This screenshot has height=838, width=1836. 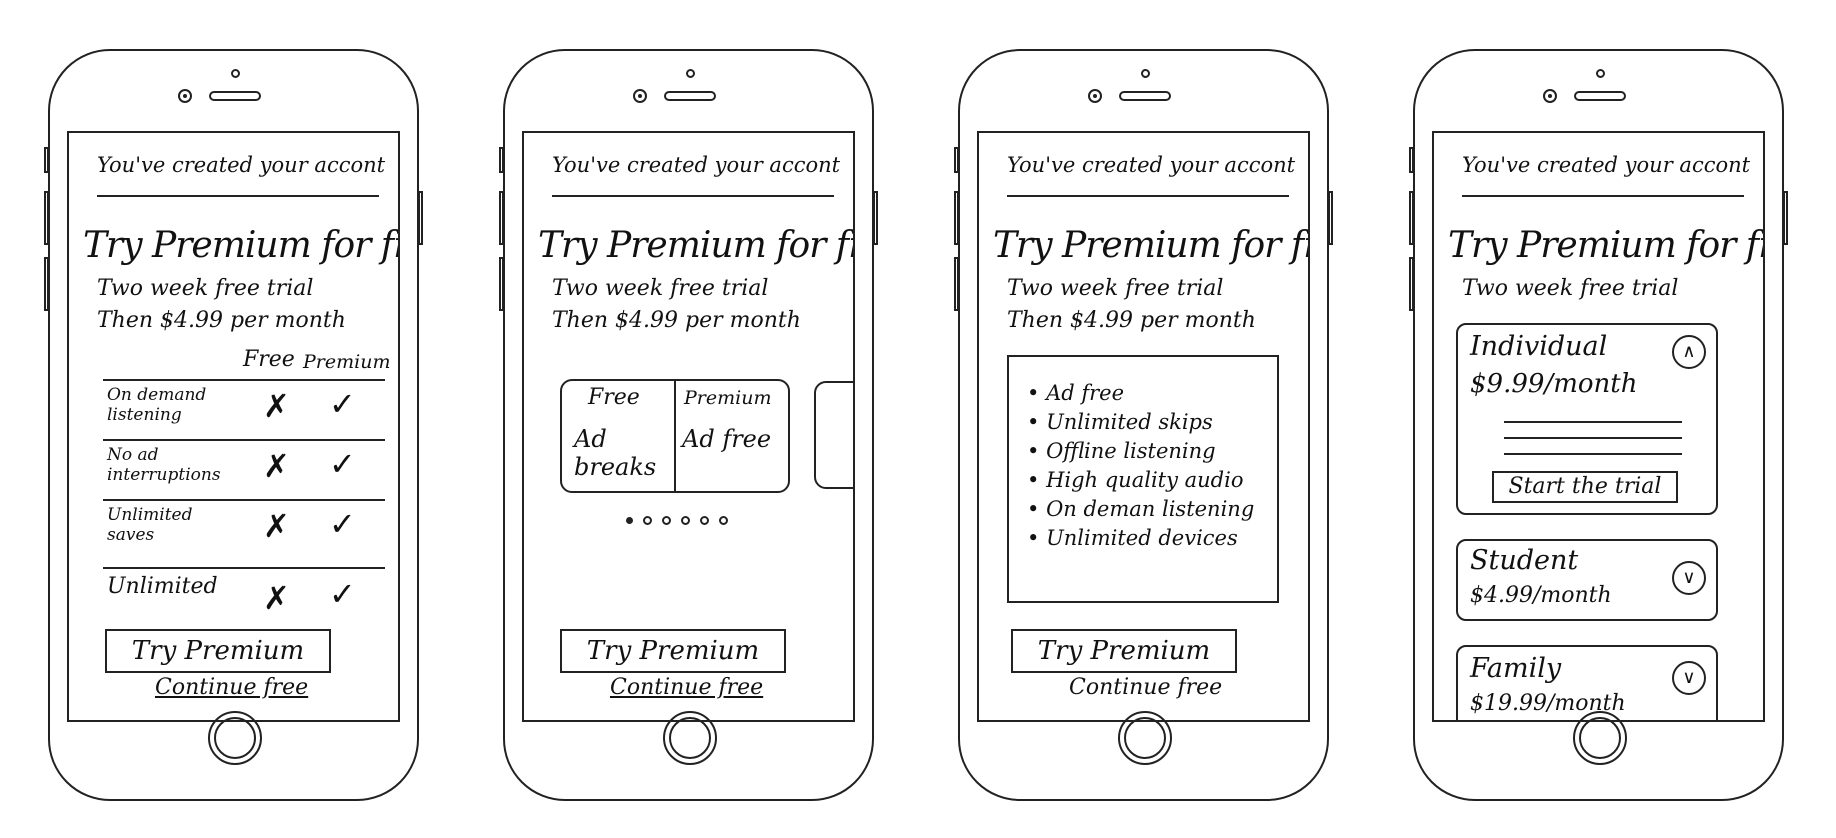 What do you see at coordinates (164, 465) in the screenshot?
I see `row-label: No ad interruptions` at bounding box center [164, 465].